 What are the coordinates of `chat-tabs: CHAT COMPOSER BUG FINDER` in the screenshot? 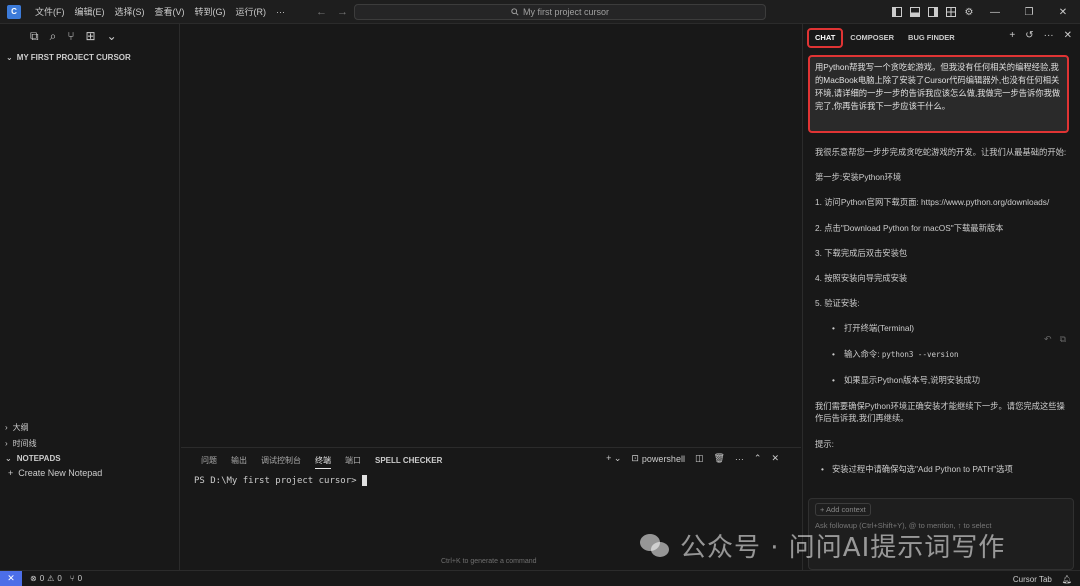 It's located at (882, 38).